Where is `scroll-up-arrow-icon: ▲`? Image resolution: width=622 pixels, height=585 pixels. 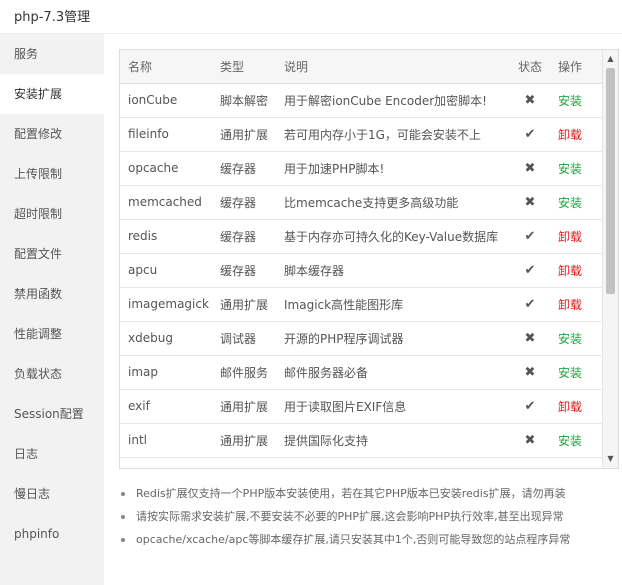 scroll-up-arrow-icon: ▲ is located at coordinates (610, 59).